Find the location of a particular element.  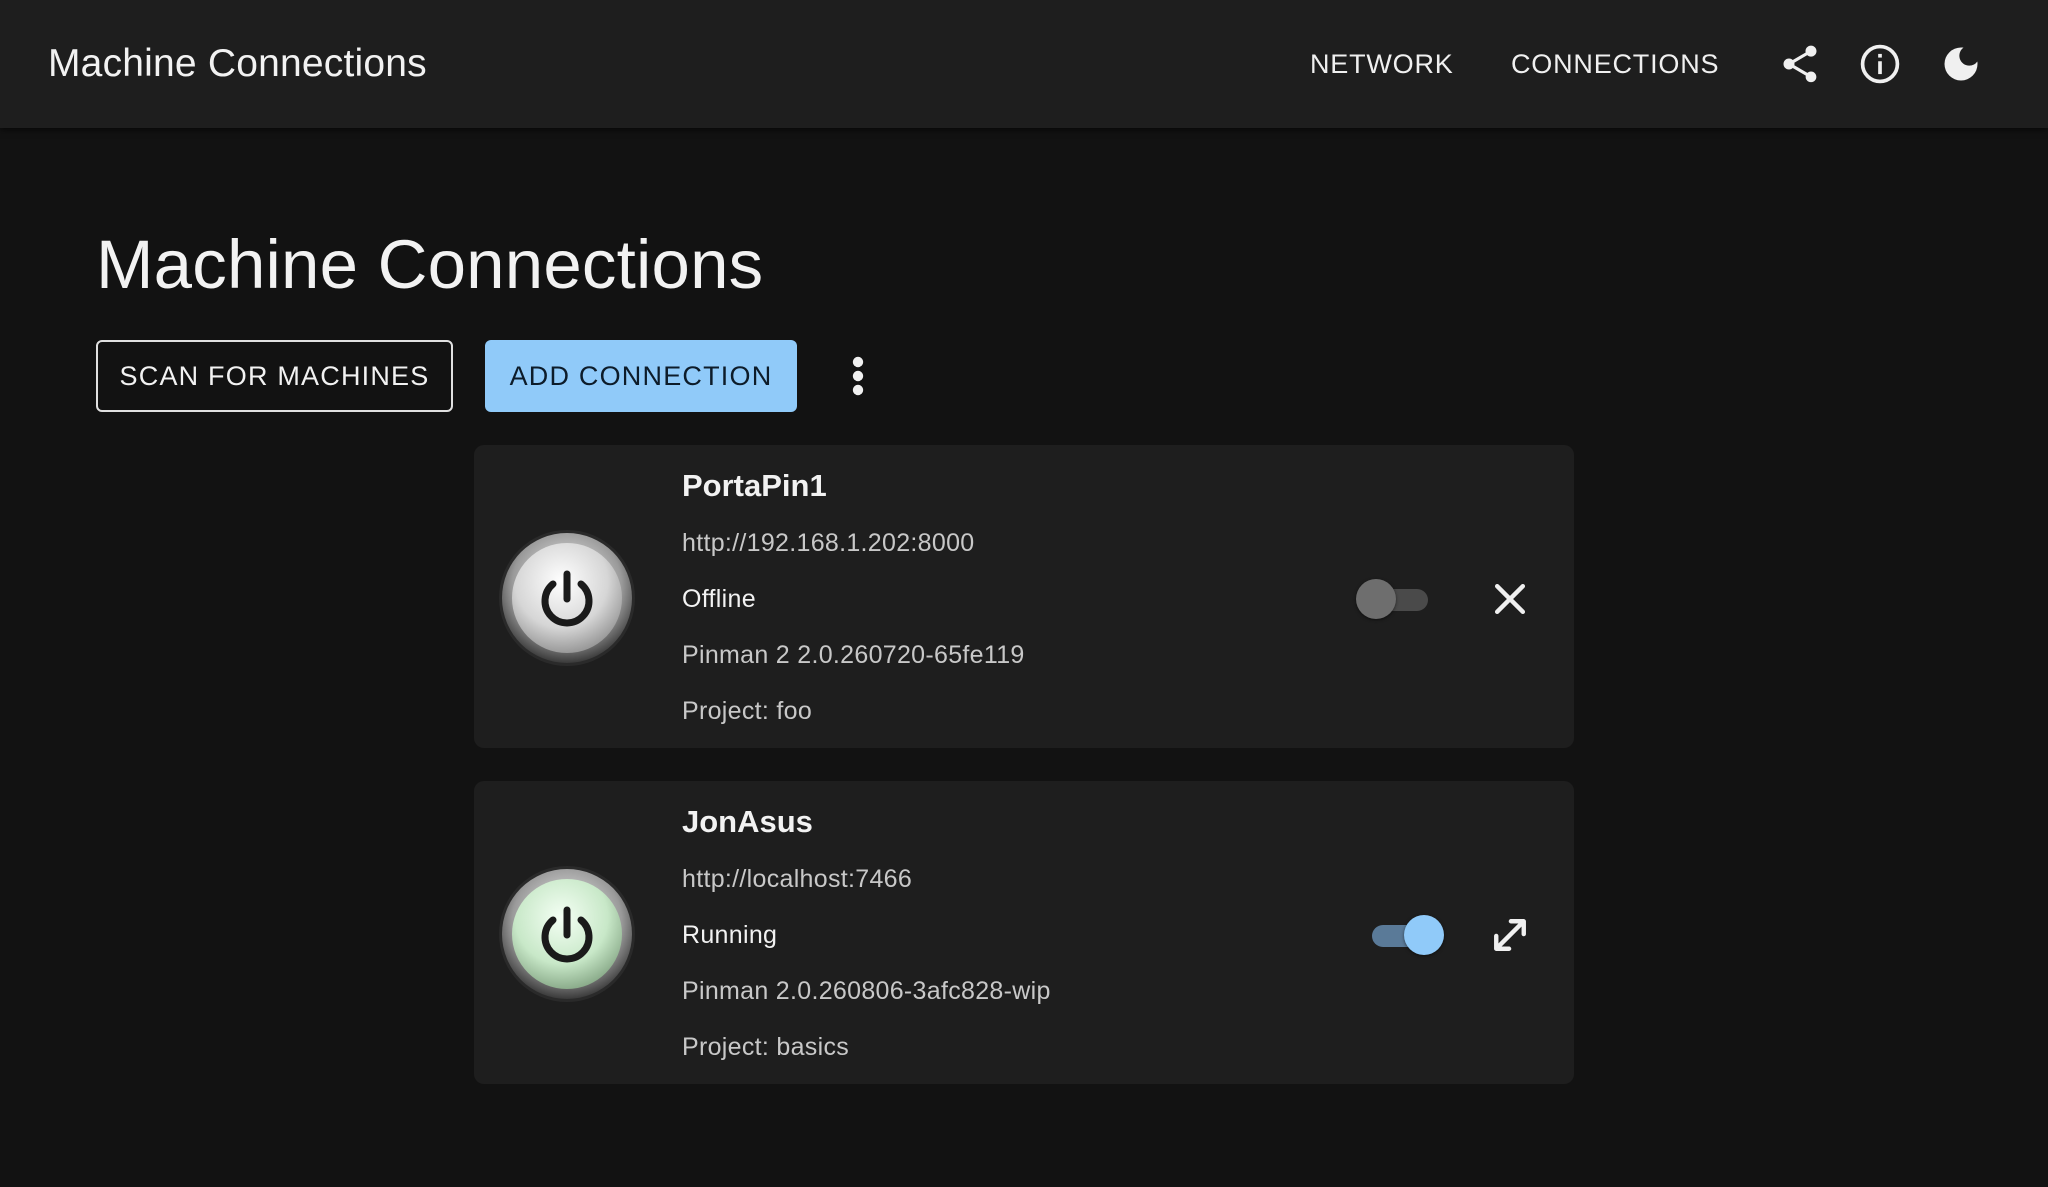

connection-project: Project: basics is located at coordinates (766, 1047).